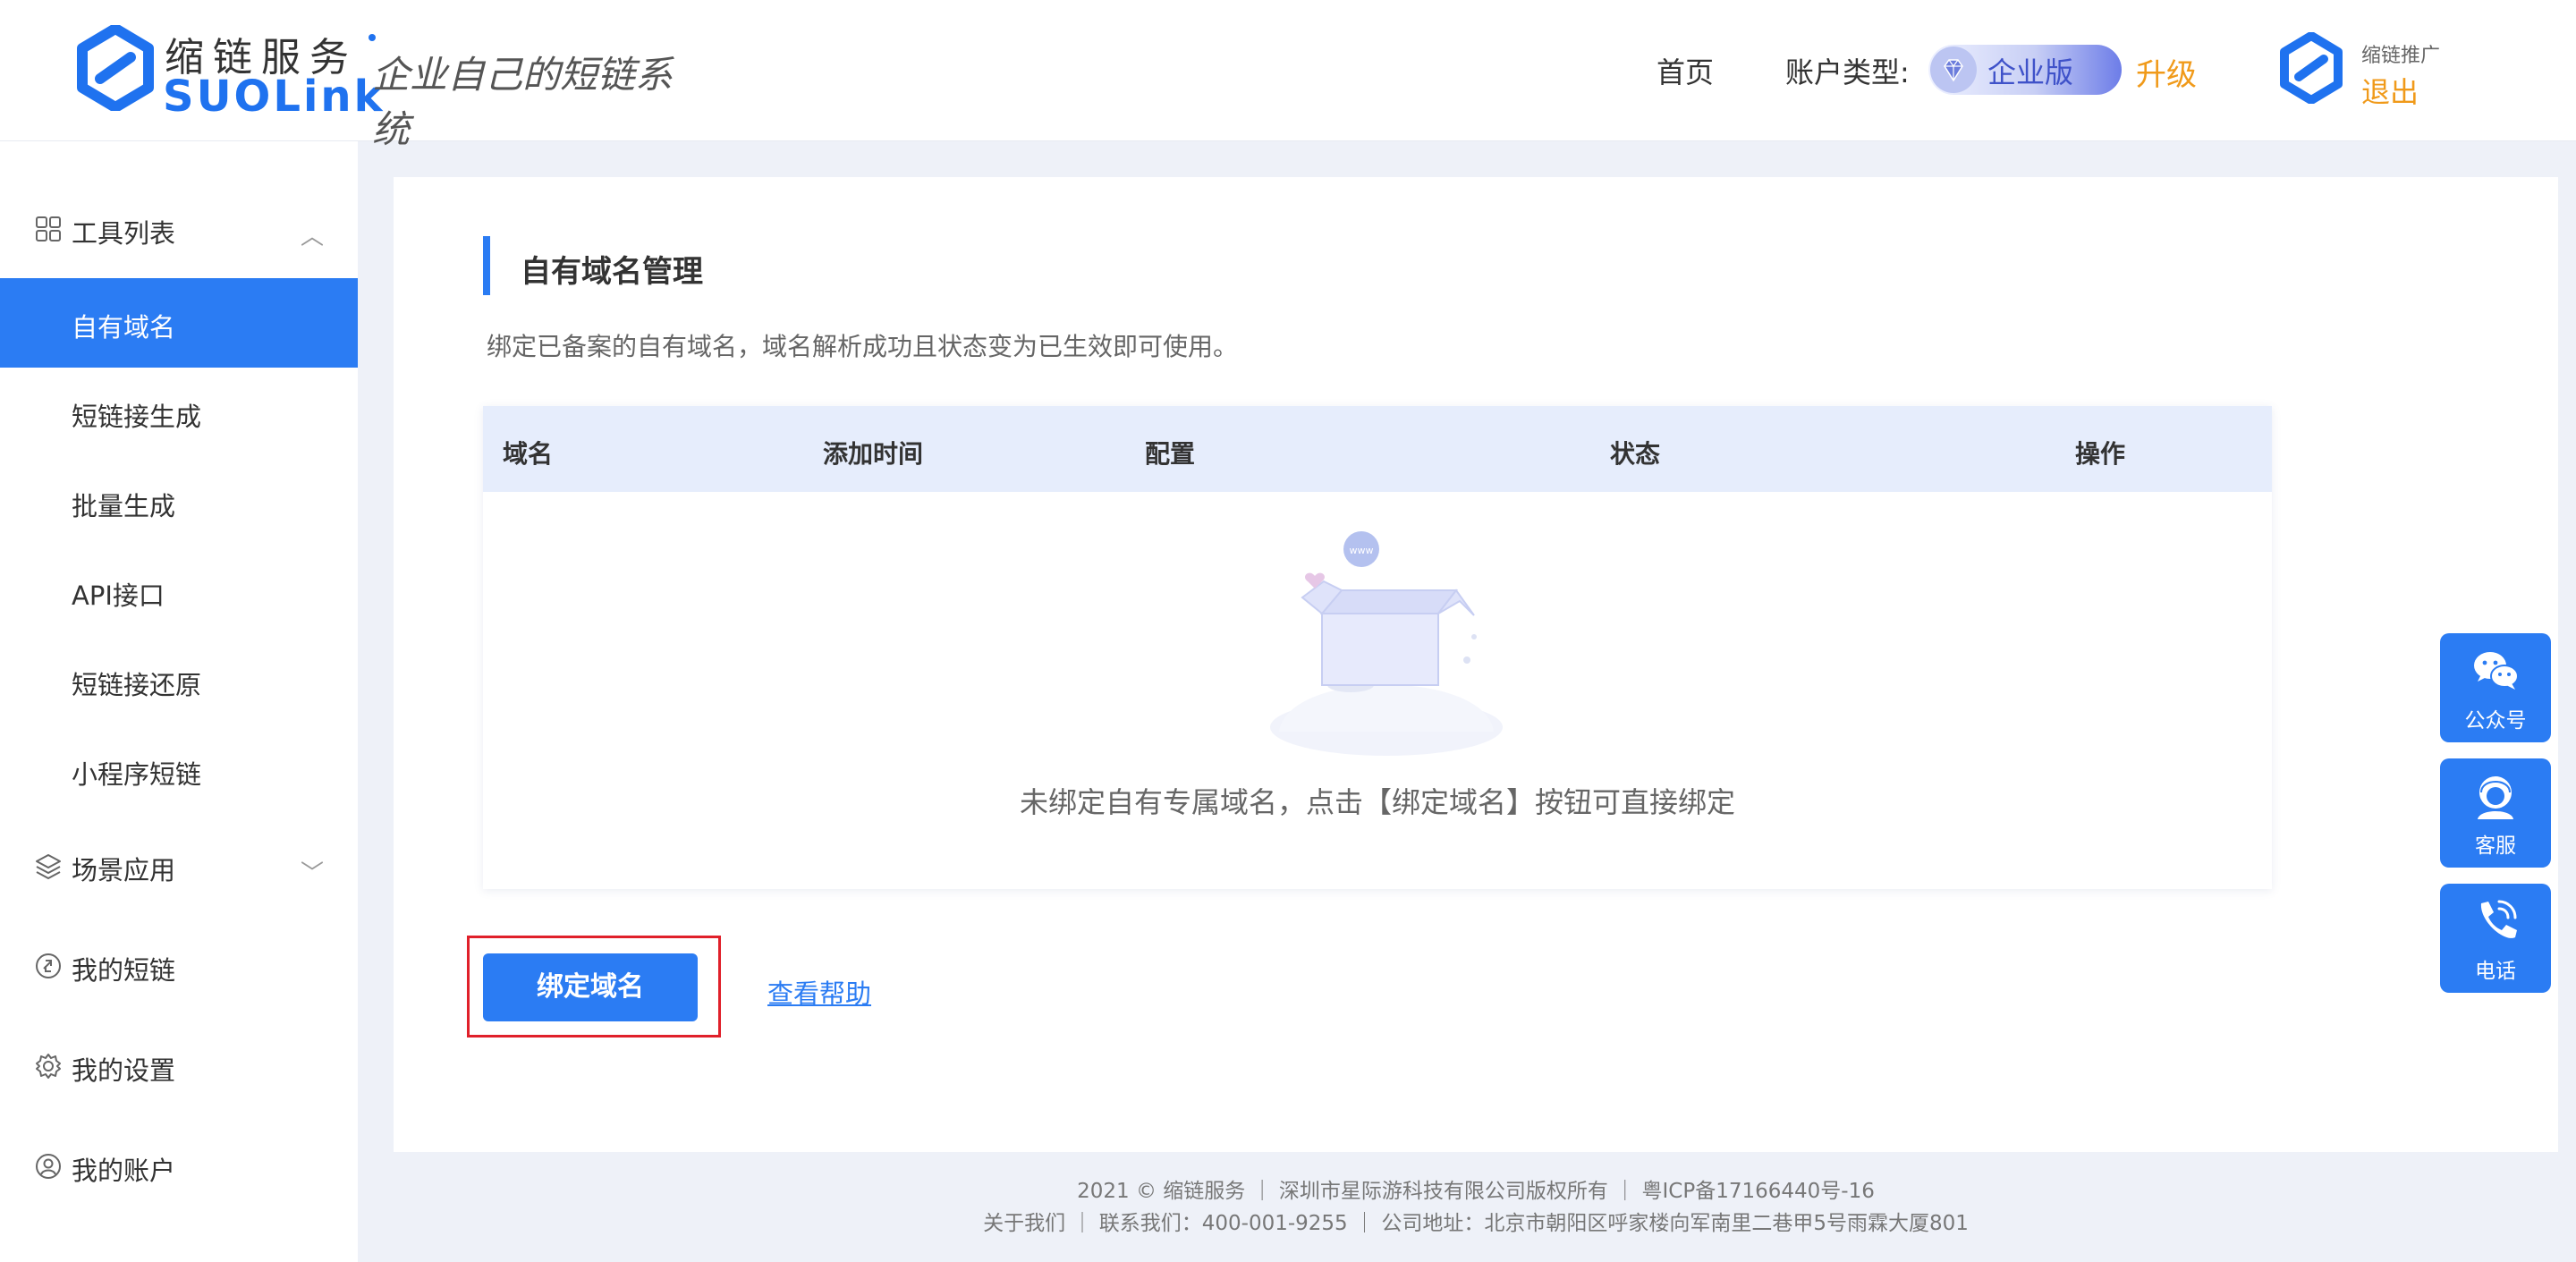 This screenshot has width=2576, height=1262. I want to click on gear-icon, so click(48, 1066).